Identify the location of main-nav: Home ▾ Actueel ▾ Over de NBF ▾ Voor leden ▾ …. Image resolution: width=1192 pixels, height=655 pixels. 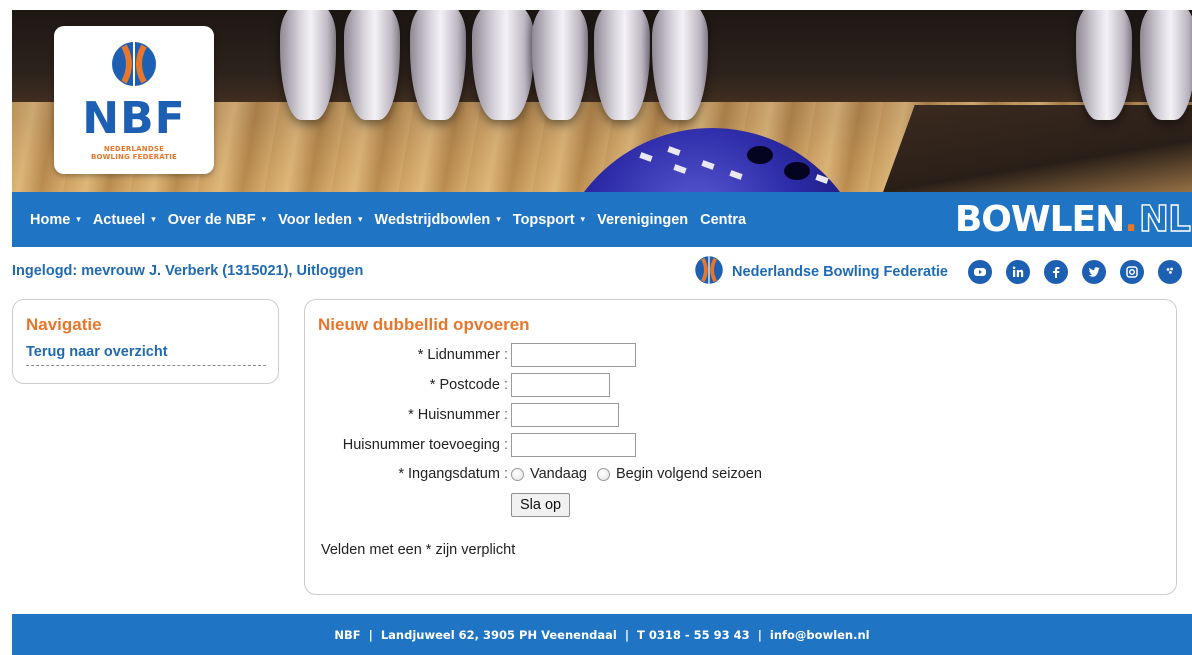
(602, 219).